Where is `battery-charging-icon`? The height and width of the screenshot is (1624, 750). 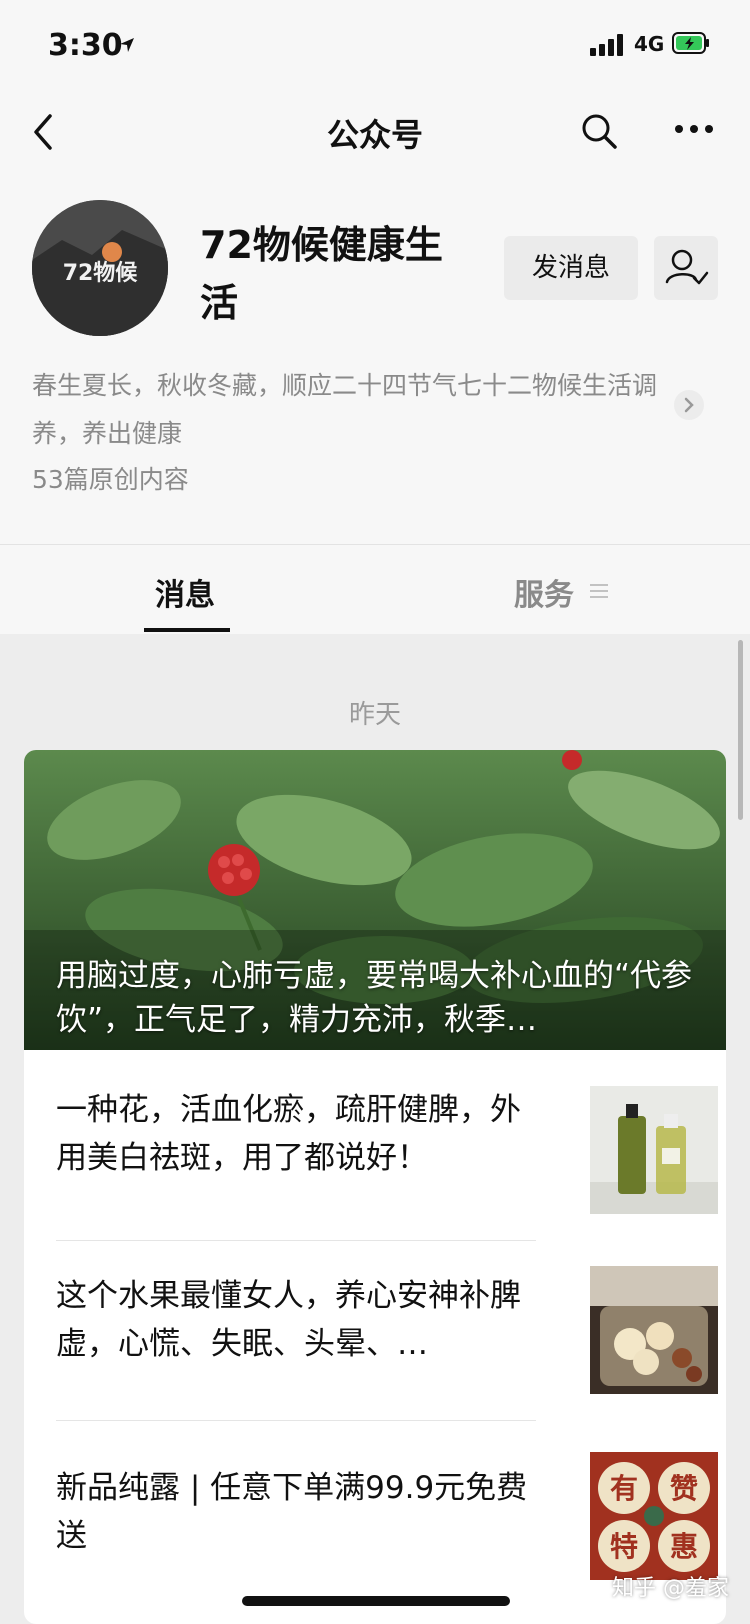
battery-charging-icon is located at coordinates (690, 43).